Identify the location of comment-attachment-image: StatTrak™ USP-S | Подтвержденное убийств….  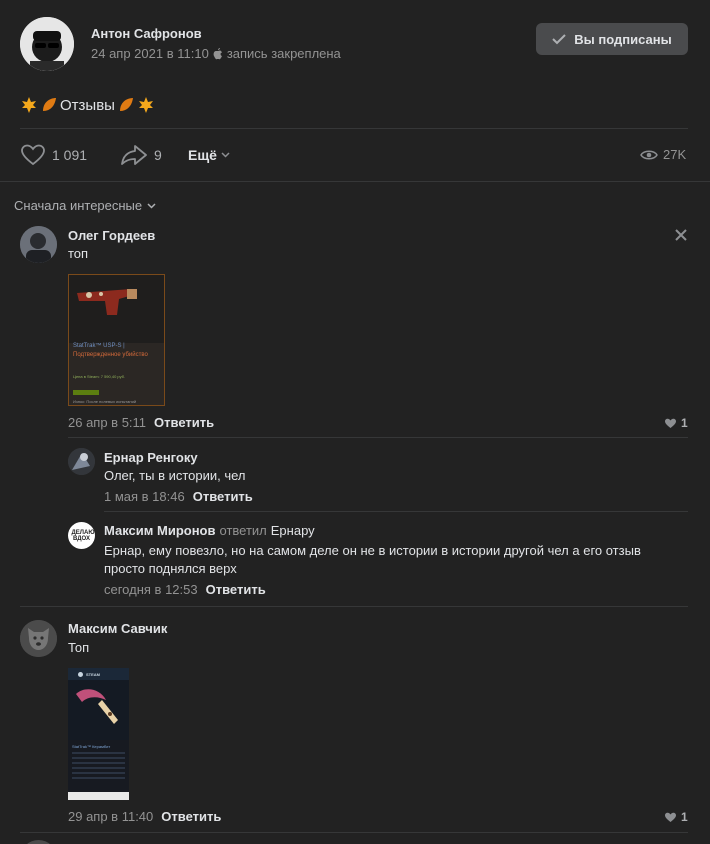
(116, 340).